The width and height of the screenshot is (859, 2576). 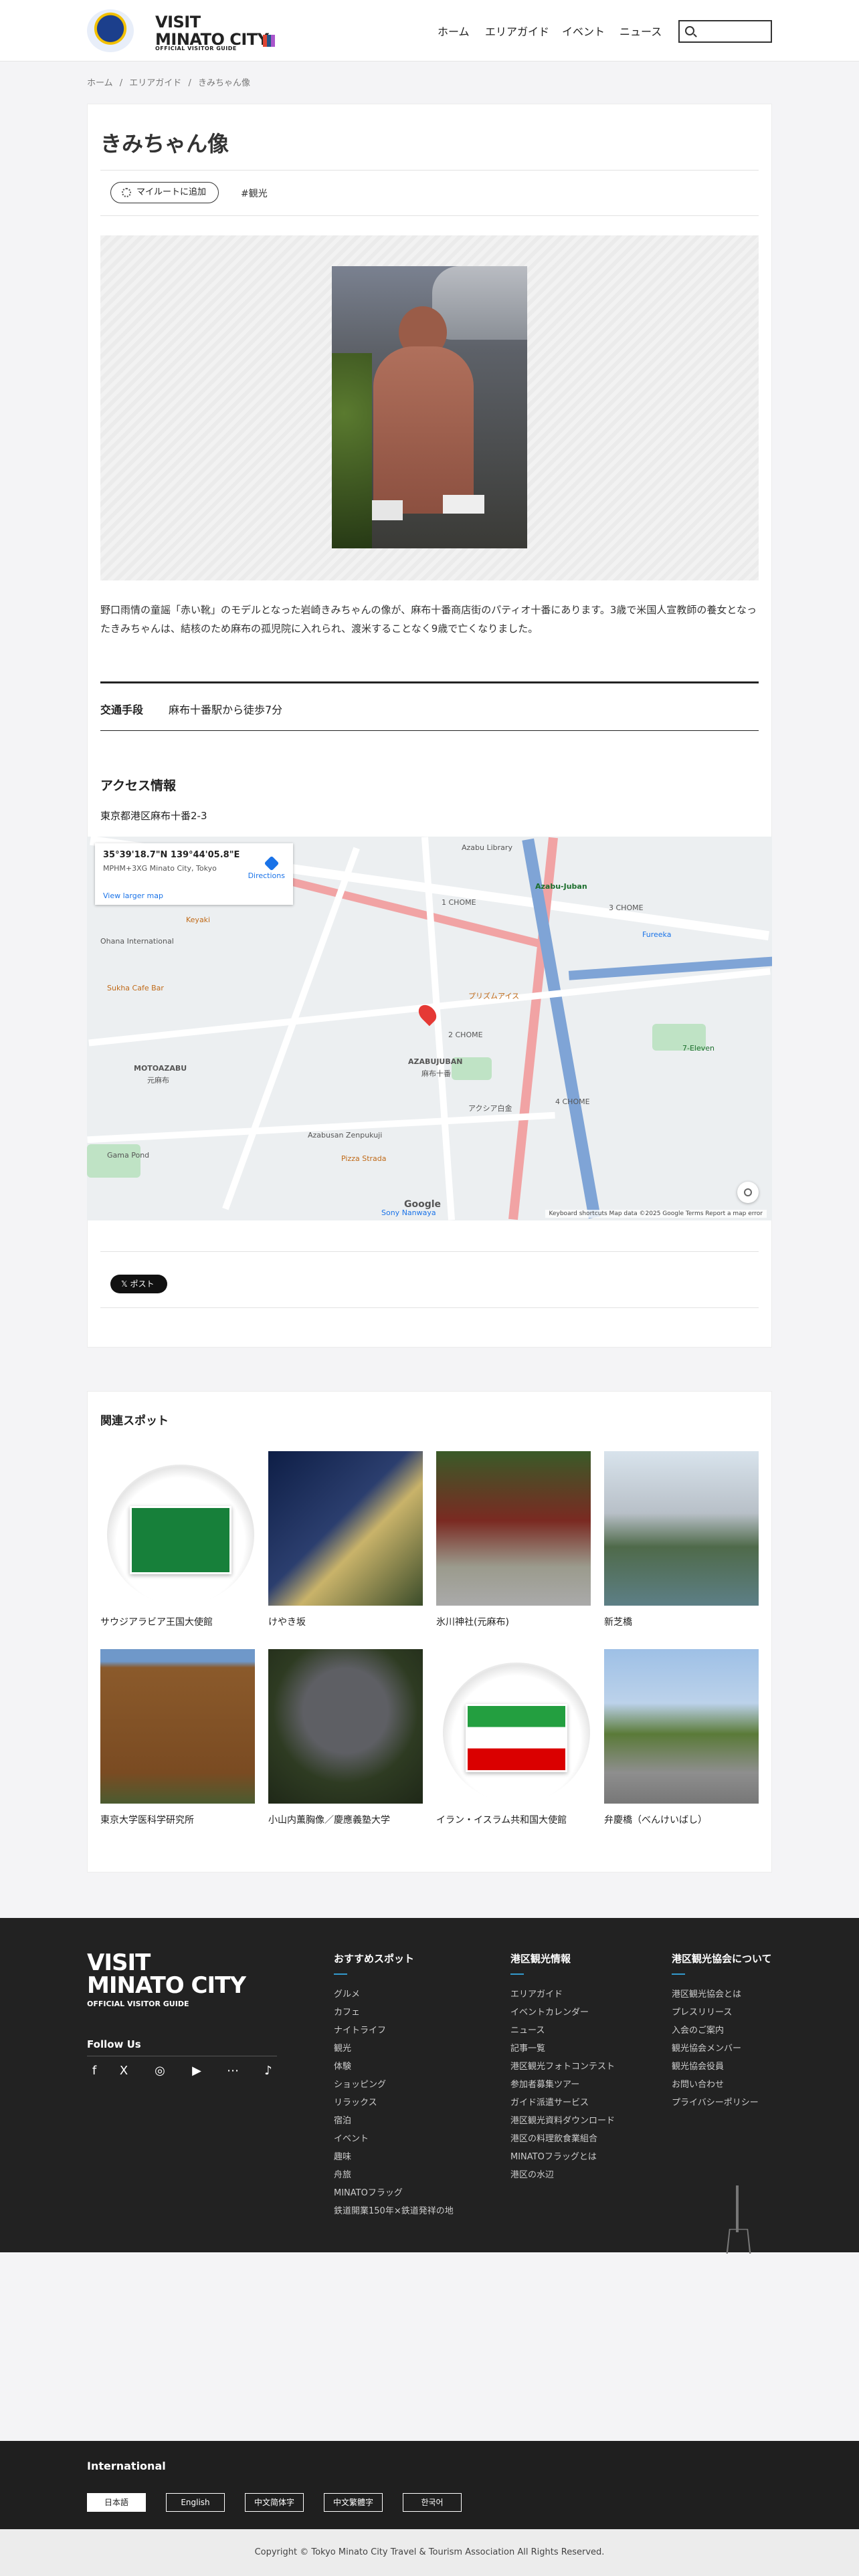 I want to click on nav-home: ホーム, so click(x=454, y=31).